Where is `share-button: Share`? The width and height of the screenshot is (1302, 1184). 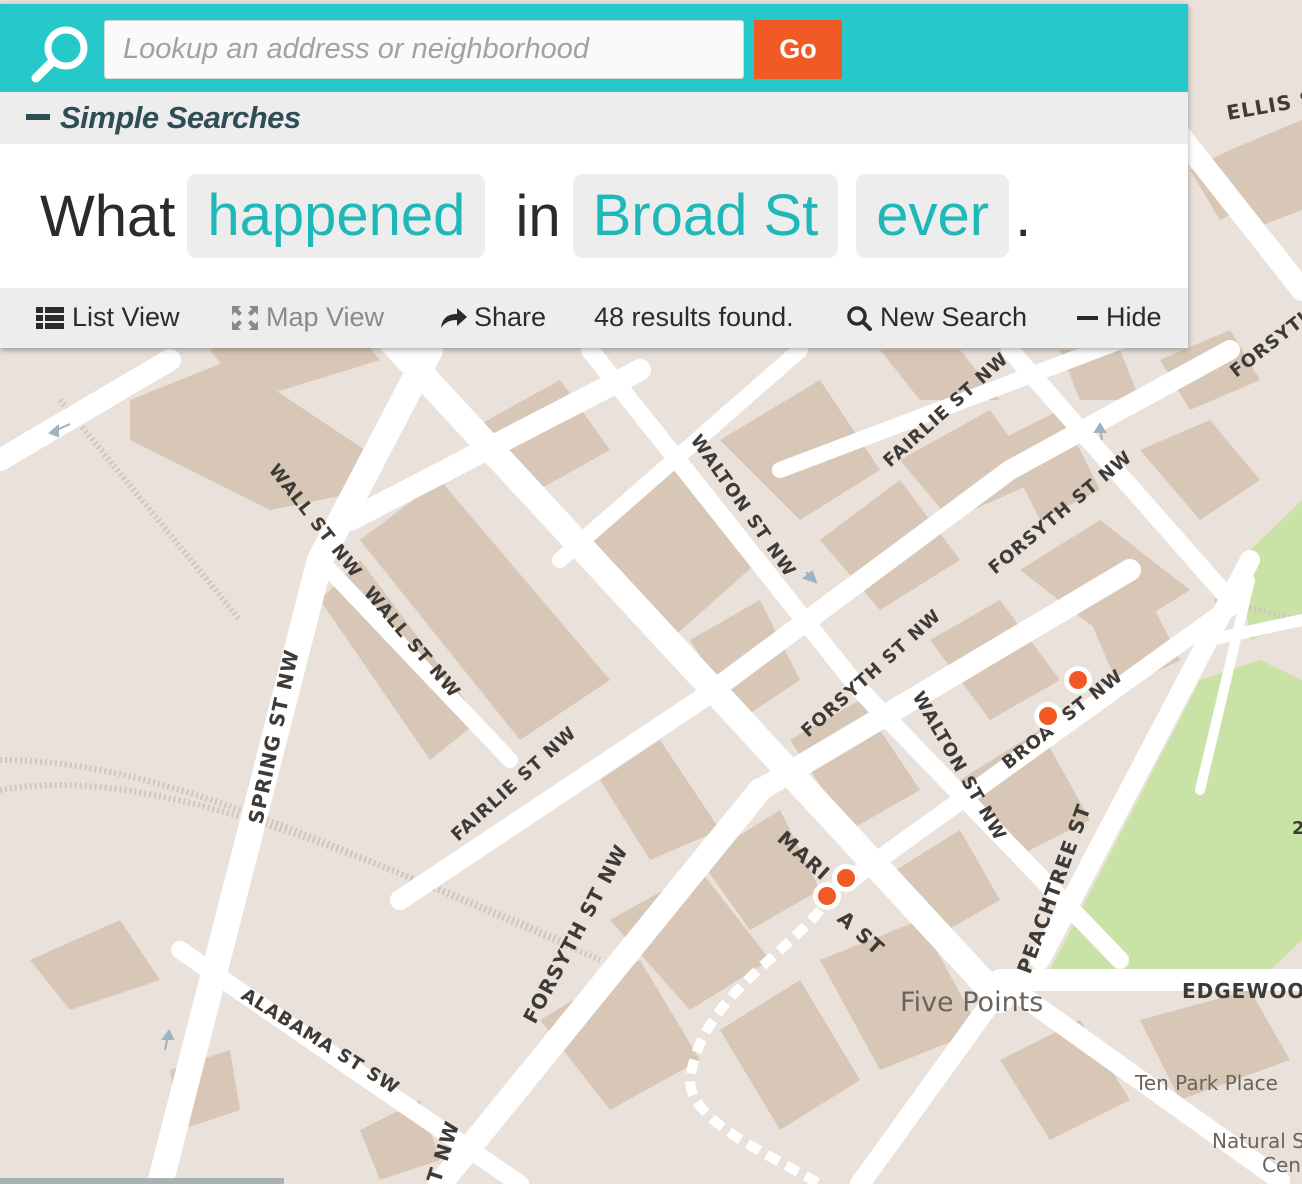 share-button: Share is located at coordinates (493, 317).